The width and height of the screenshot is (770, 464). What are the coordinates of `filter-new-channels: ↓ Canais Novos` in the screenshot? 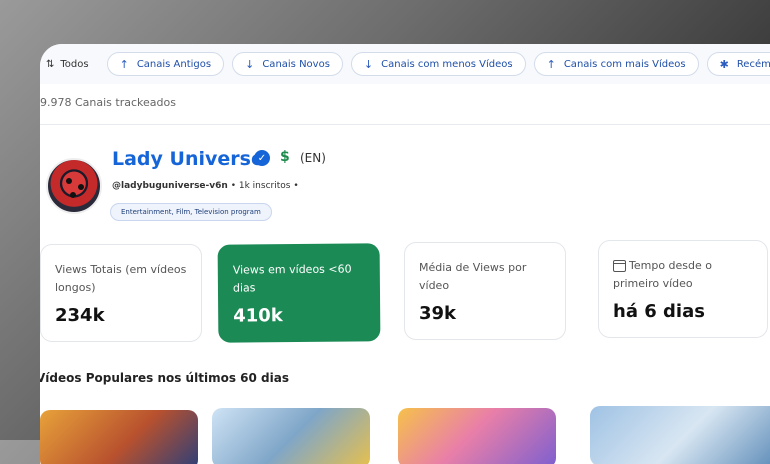 It's located at (287, 64).